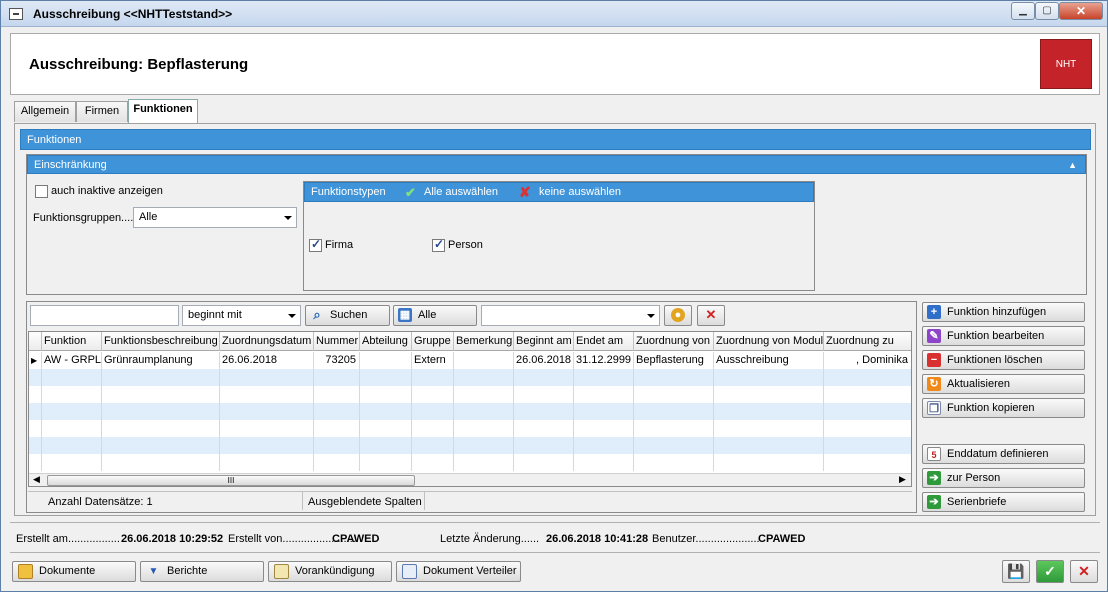 Image resolution: width=1108 pixels, height=592 pixels. What do you see at coordinates (1003, 336) in the screenshot?
I see `edit-function-button: ✎ Funktion bearbeiten` at bounding box center [1003, 336].